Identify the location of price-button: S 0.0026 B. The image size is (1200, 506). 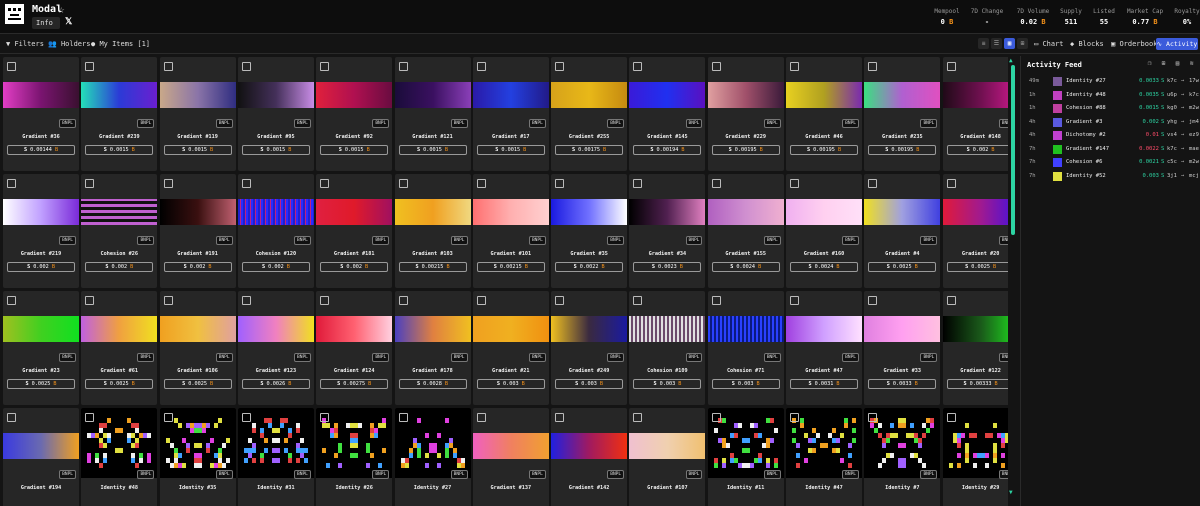
(275, 384).